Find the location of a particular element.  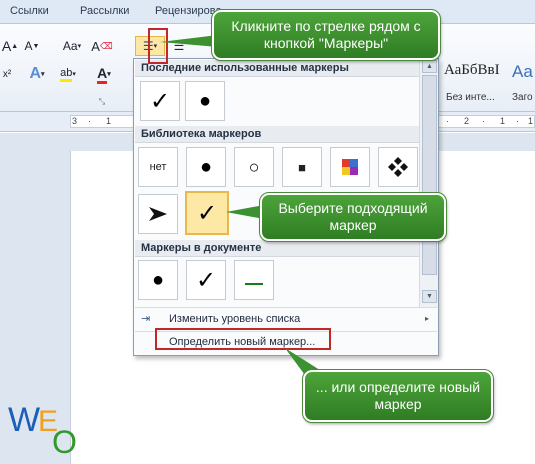

section-recent-header: Последние использованные маркеры is located at coordinates (277, 68).